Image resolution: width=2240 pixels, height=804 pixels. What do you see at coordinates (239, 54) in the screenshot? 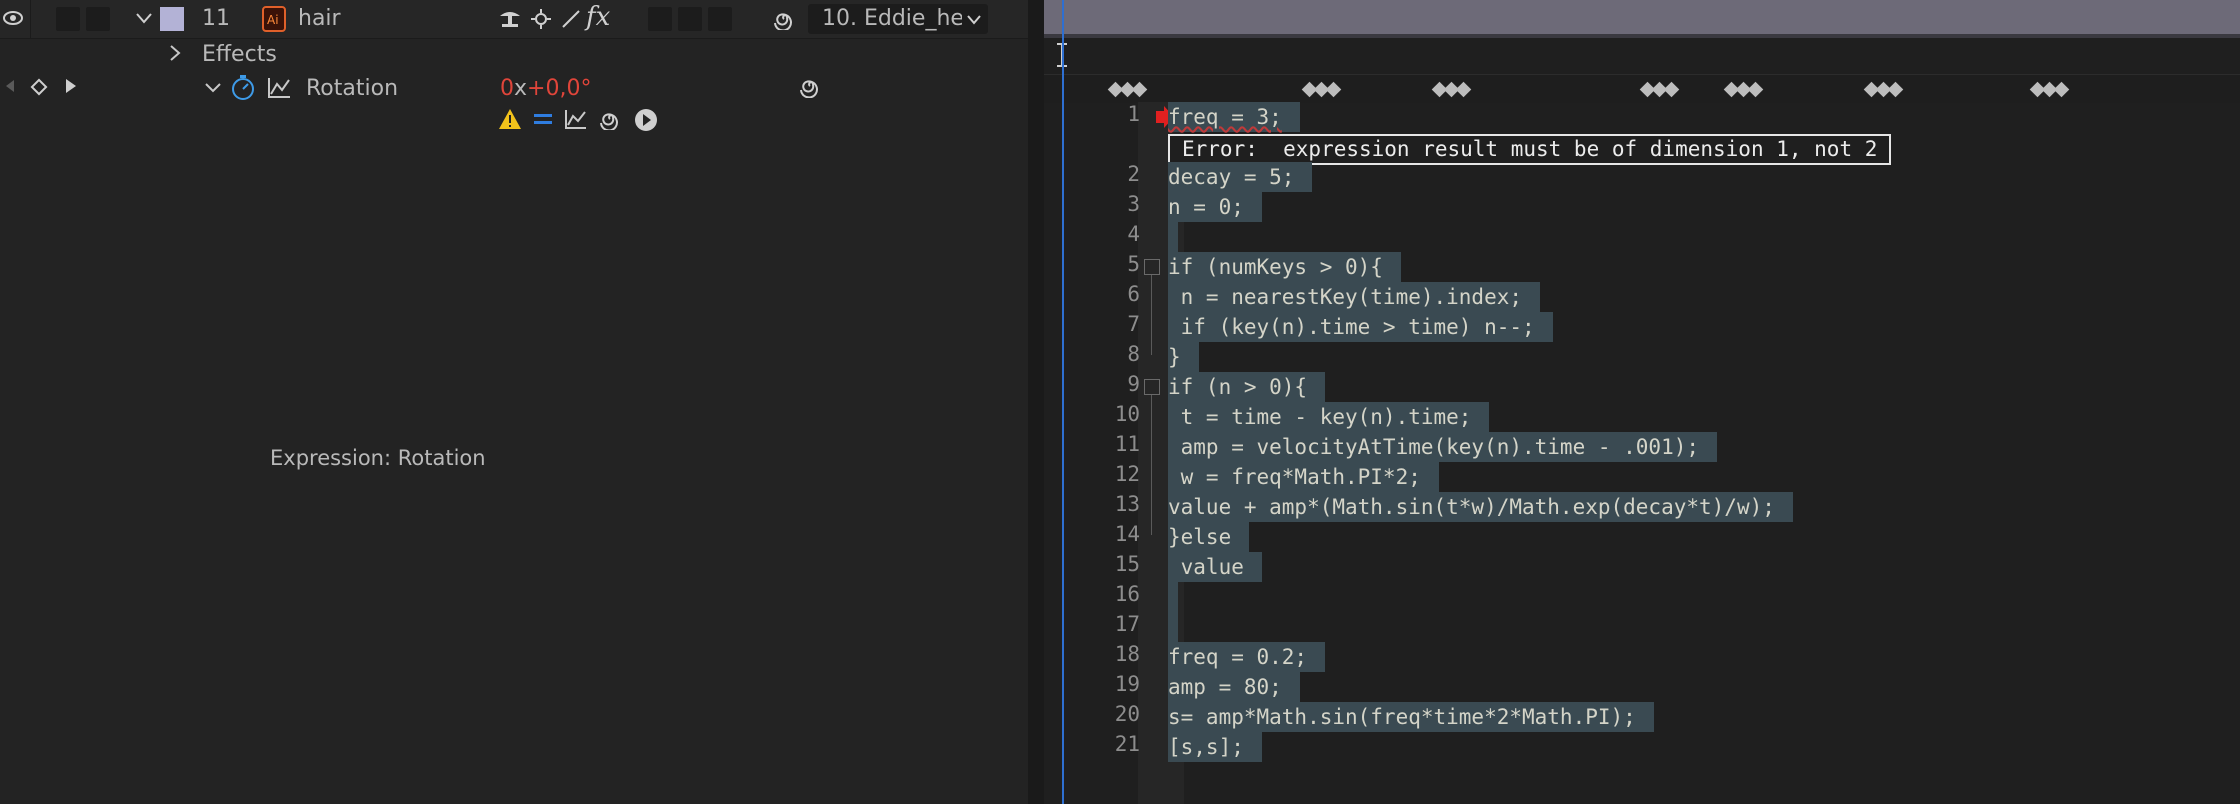
I see `effects-group-label: Effects` at bounding box center [239, 54].